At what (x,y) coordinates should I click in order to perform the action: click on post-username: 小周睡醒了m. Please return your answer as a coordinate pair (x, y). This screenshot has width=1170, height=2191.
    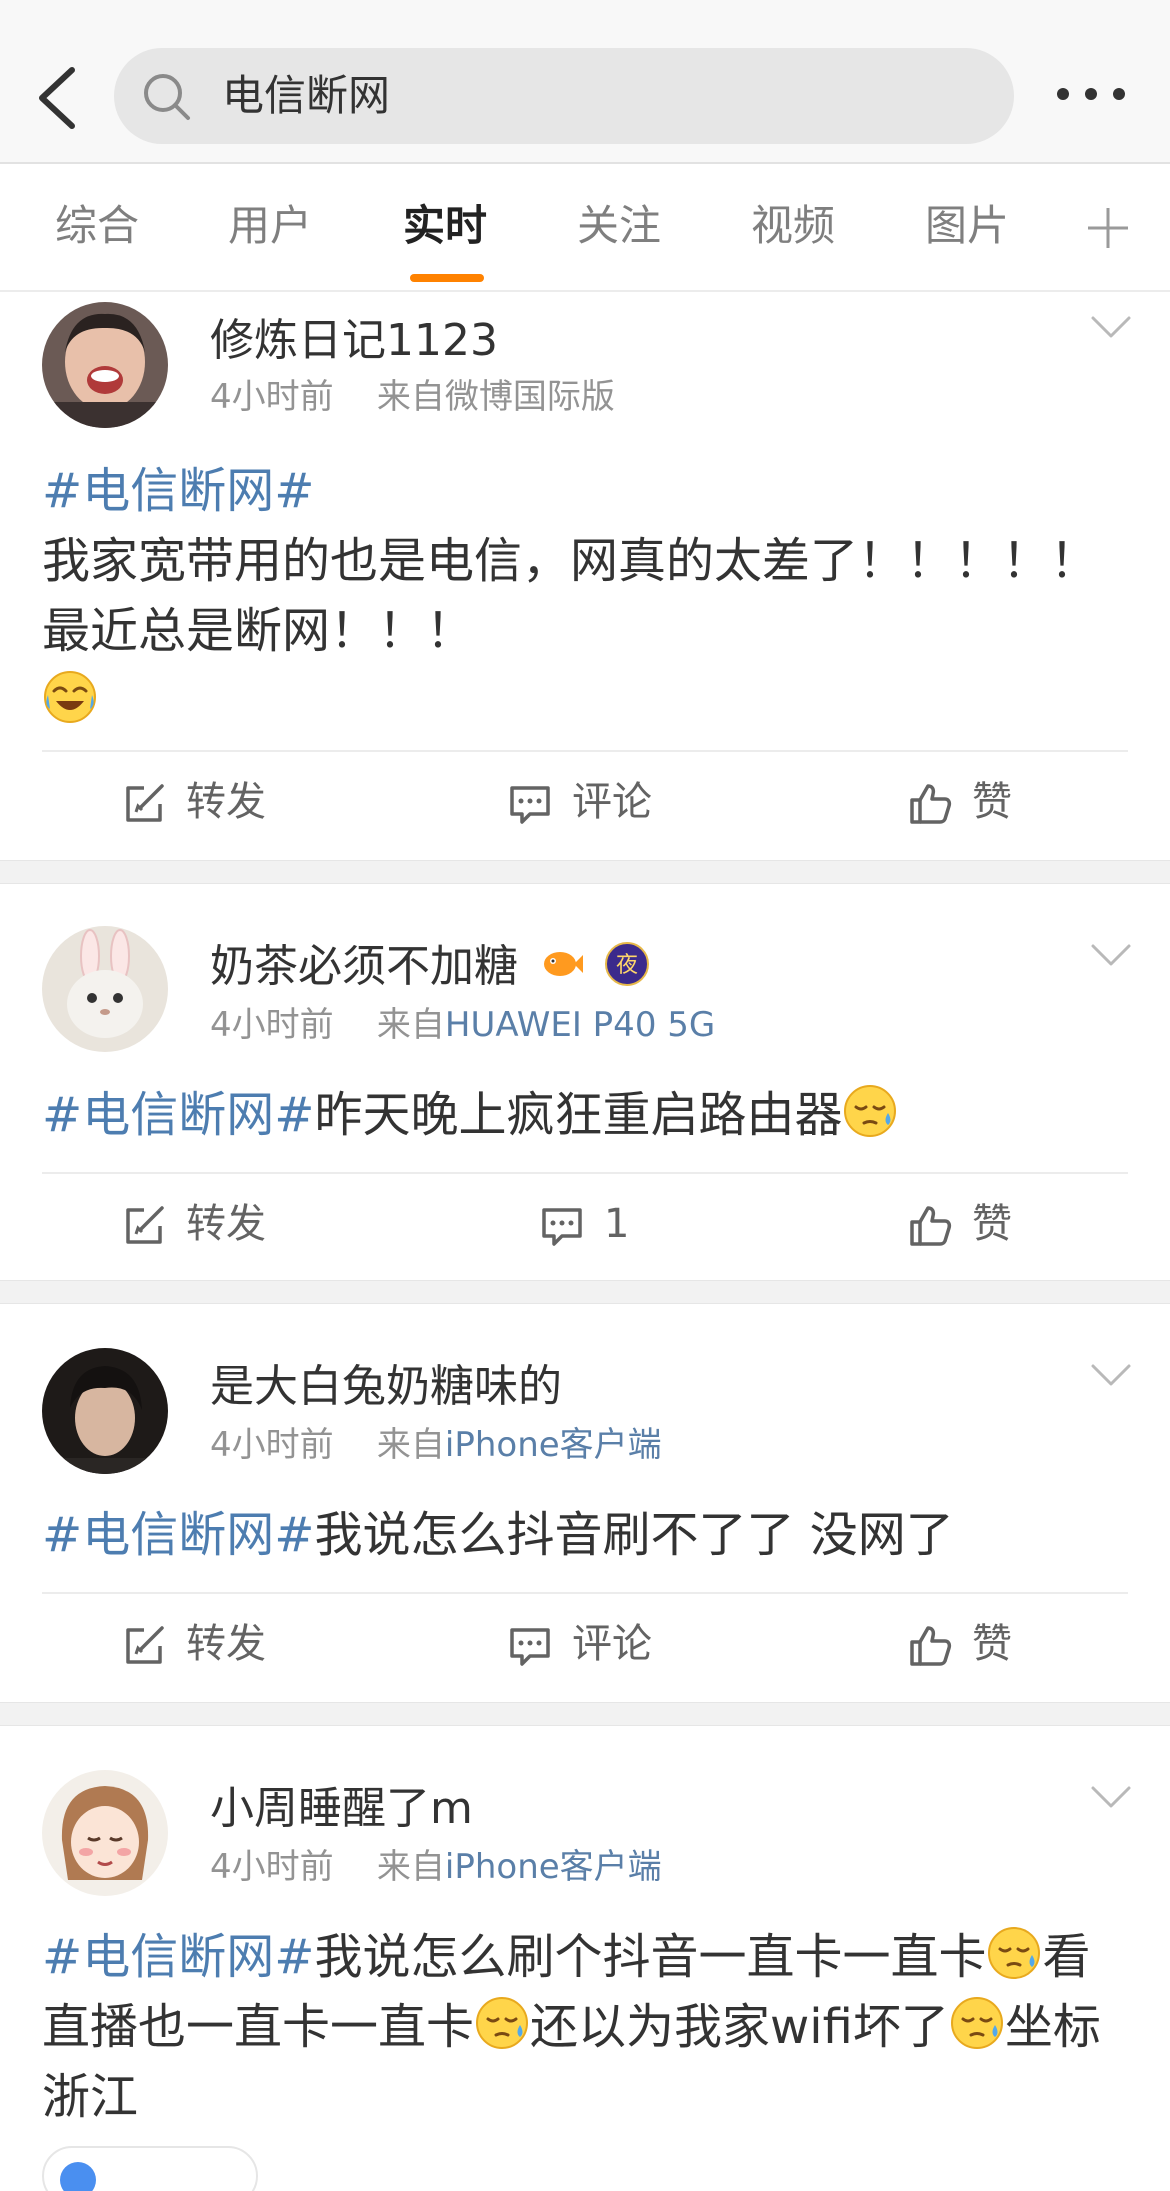
    Looking at the image, I should click on (341, 1809).